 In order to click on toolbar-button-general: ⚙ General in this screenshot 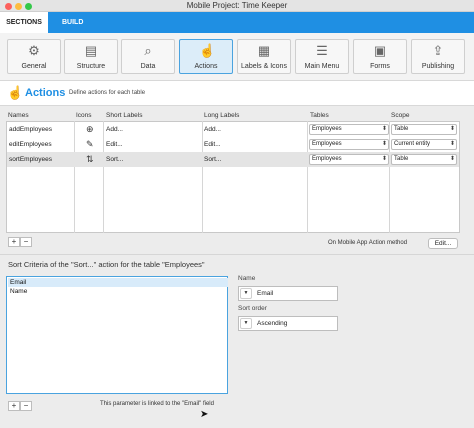, I will do `click(34, 56)`.